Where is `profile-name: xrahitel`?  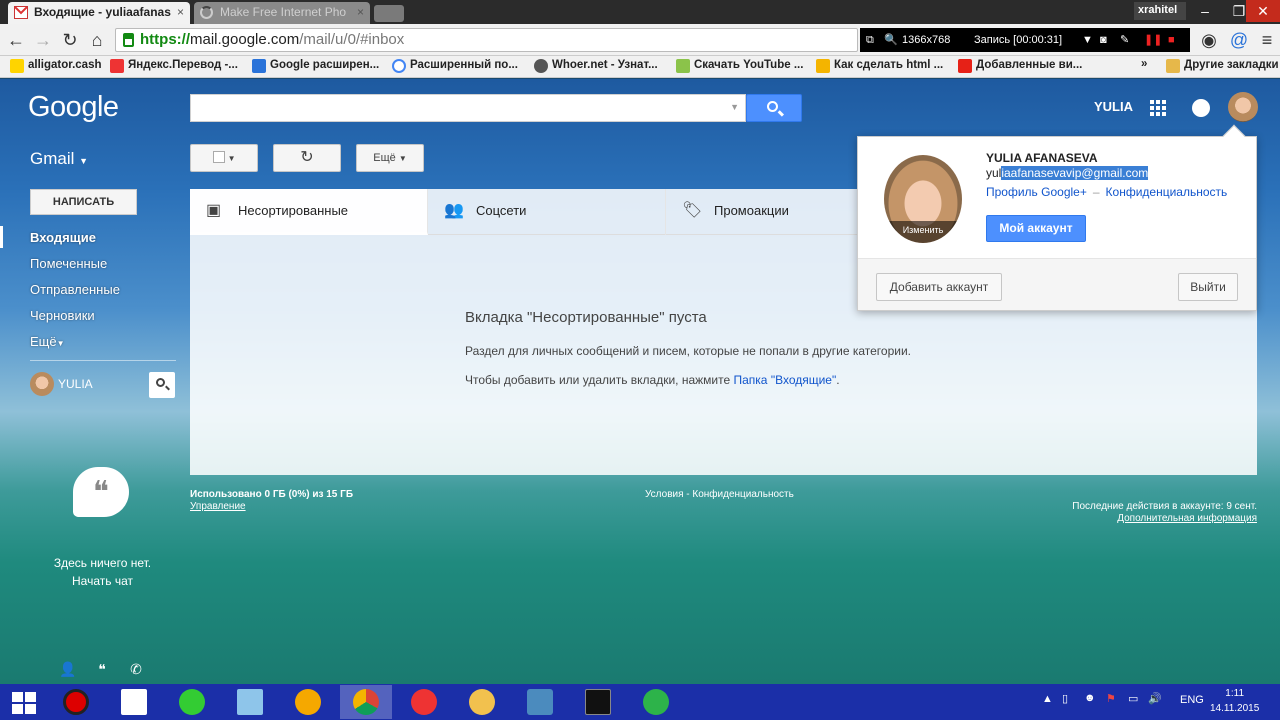
profile-name: xrahitel is located at coordinates (1160, 11).